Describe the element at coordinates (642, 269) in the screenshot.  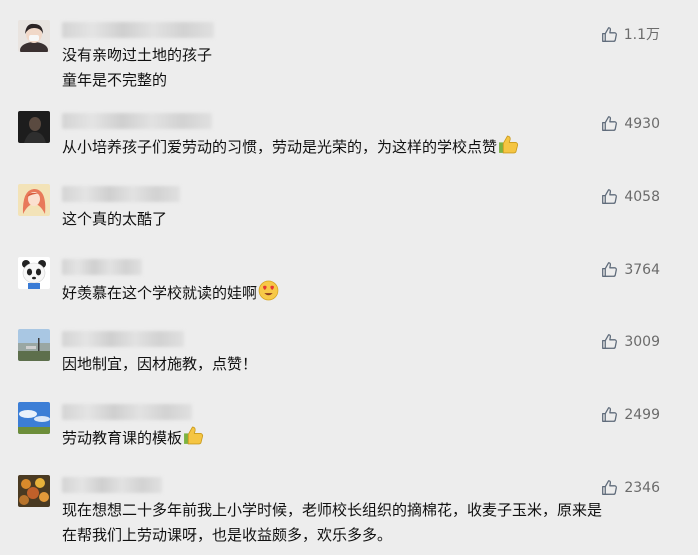
I see `like-count: 3764` at that location.